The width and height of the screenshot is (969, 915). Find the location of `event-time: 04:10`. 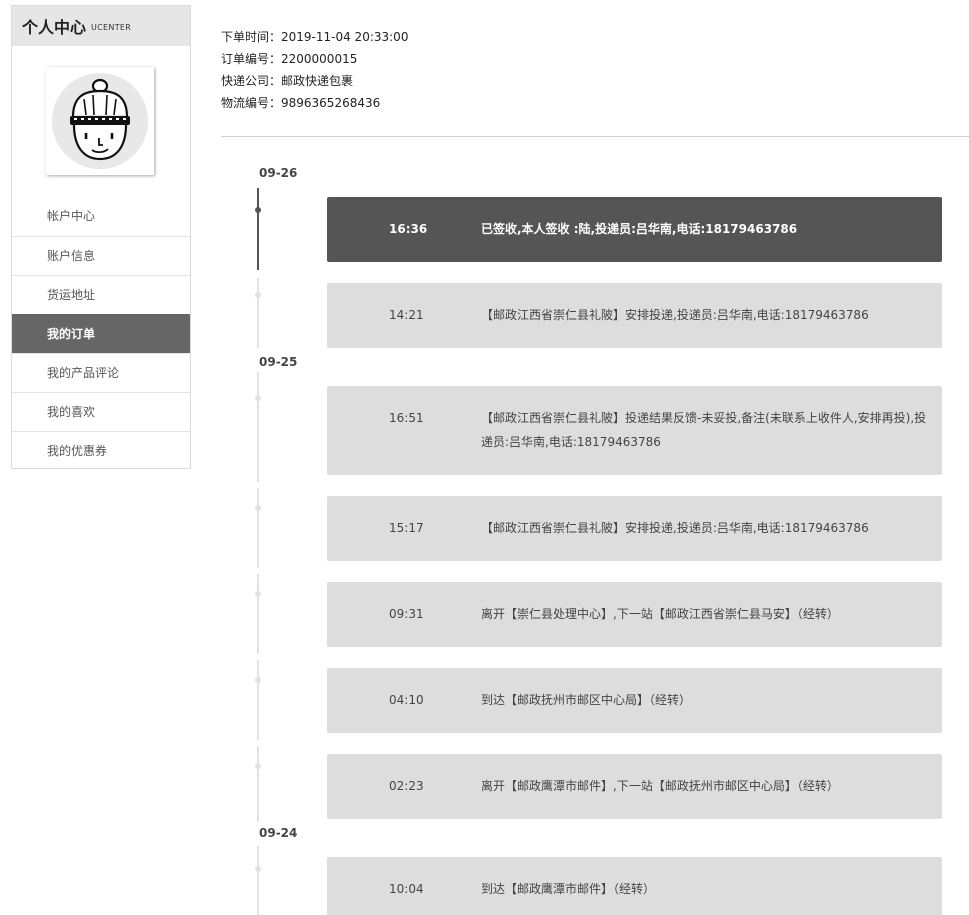

event-time: 04:10 is located at coordinates (406, 700).